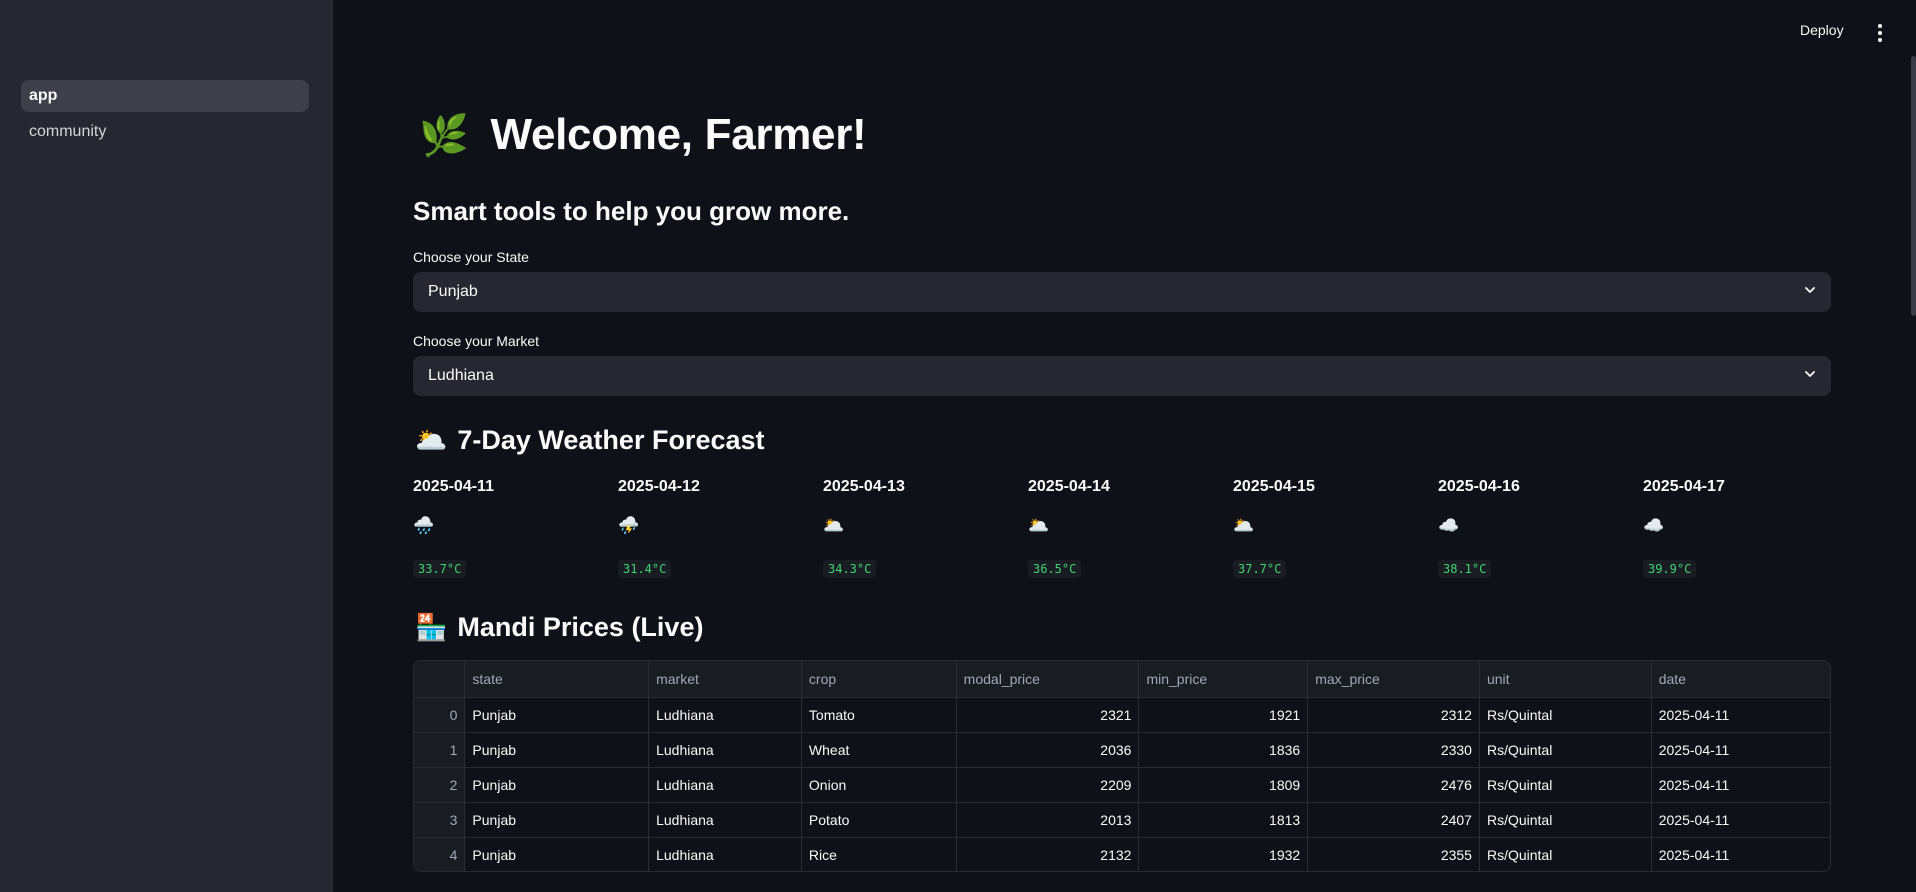 The width and height of the screenshot is (1916, 892). What do you see at coordinates (1223, 679) in the screenshot?
I see `column-header-min-price: min_price` at bounding box center [1223, 679].